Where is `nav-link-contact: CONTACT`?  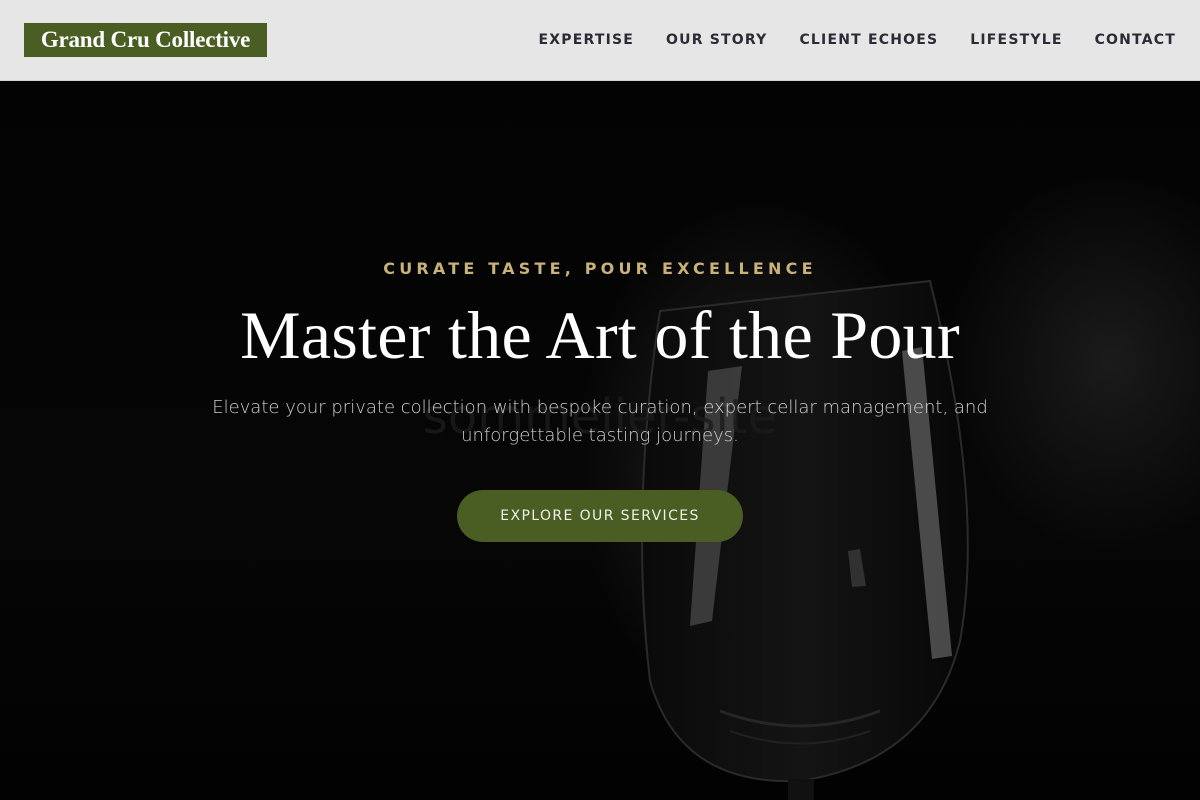
nav-link-contact: CONTACT is located at coordinates (1135, 40).